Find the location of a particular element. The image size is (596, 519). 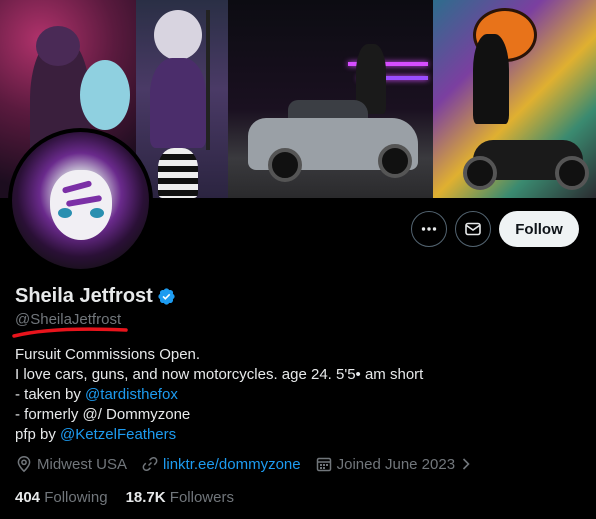

verified-badge-icon is located at coordinates (166, 296).